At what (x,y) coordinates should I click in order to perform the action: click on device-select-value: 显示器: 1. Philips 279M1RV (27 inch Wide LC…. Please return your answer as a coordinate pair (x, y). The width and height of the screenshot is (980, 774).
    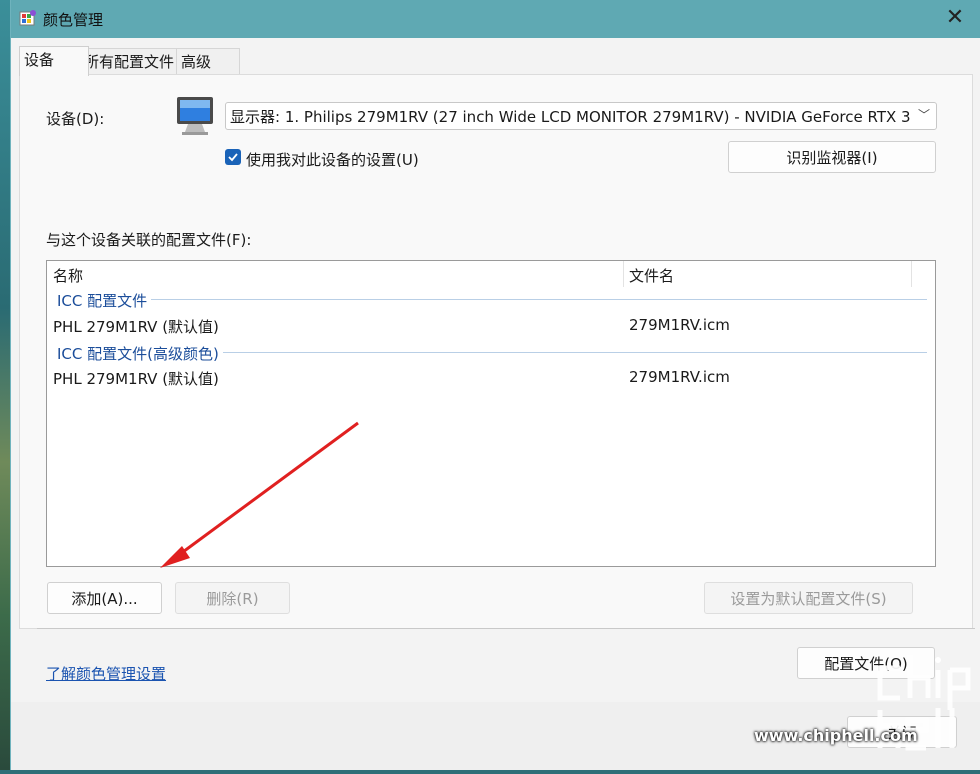
    Looking at the image, I should click on (570, 117).